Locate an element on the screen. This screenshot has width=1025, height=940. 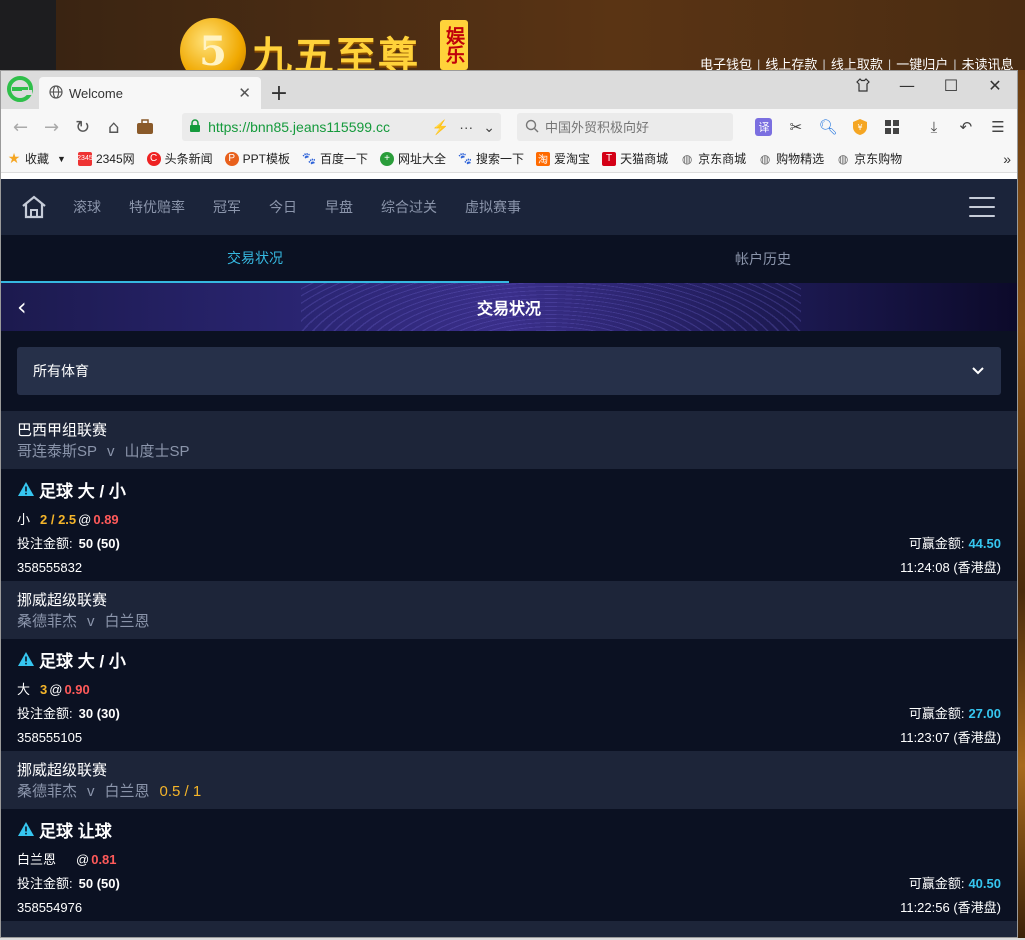
2345-icon: 2345 is located at coordinates (85, 158).